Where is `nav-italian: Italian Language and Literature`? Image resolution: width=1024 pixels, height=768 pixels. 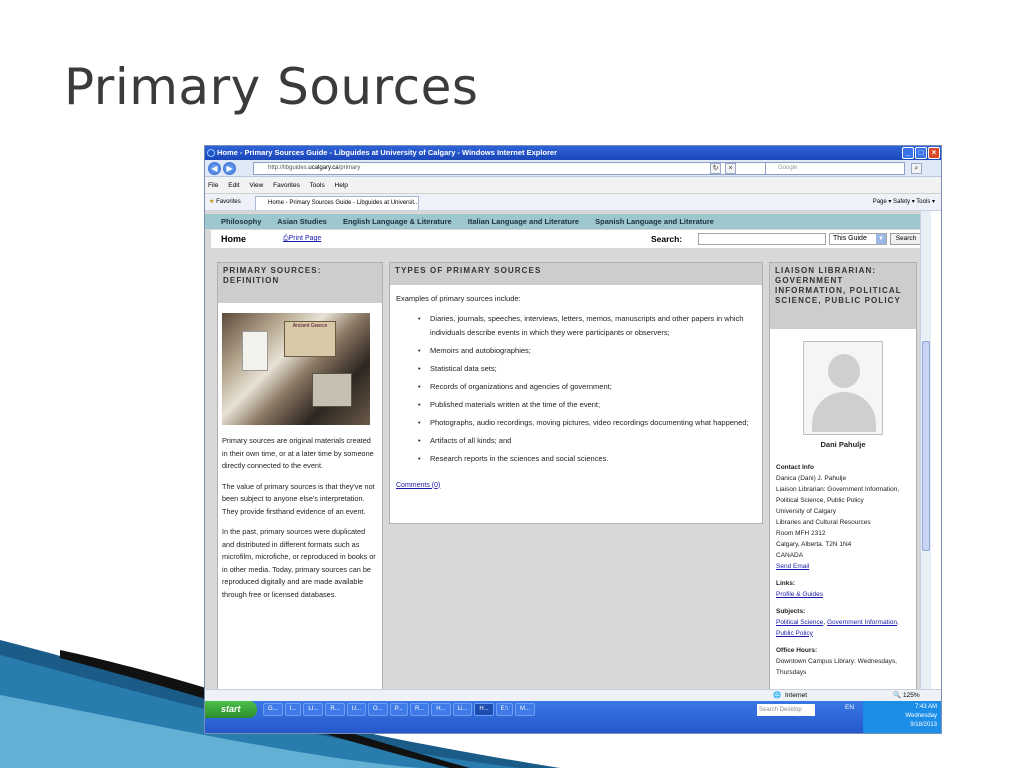 nav-italian: Italian Language and Literature is located at coordinates (523, 221).